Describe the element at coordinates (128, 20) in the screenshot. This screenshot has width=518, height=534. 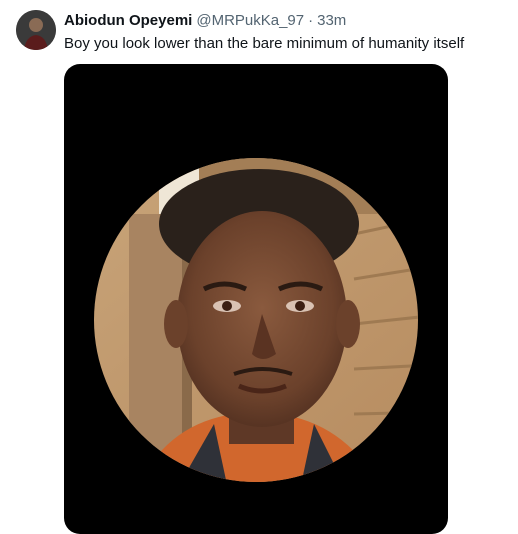
I see `author-display-name: Abiodun Opeyemi` at that location.